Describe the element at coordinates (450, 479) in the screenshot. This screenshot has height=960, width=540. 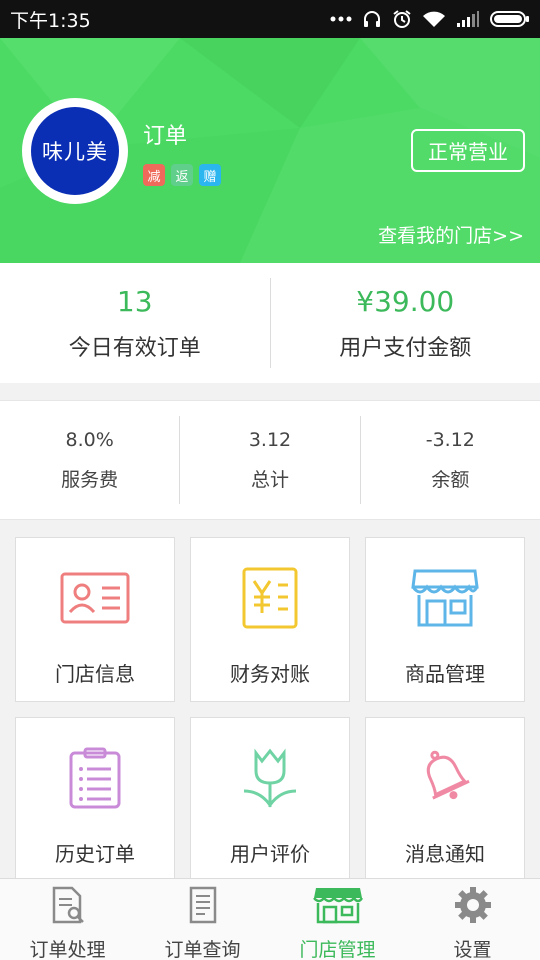
I see `balance-label: 余额` at that location.